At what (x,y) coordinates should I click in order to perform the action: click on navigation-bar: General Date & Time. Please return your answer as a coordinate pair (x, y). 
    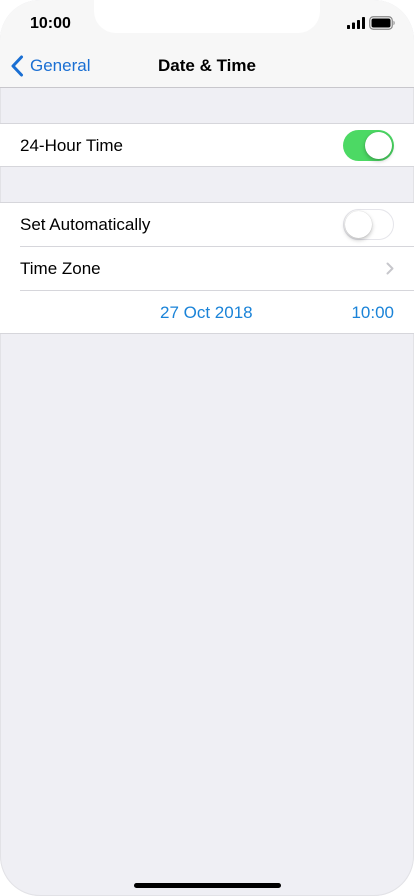
    Looking at the image, I should click on (207, 66).